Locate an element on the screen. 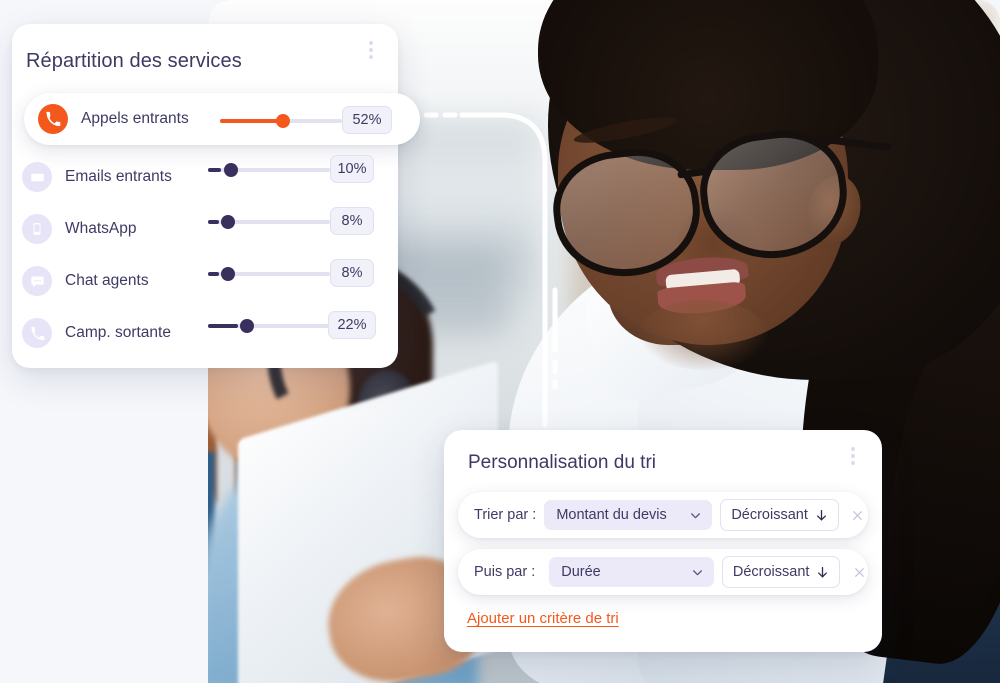 The width and height of the screenshot is (1000, 683). service-row-appels-entrants: Appels entrants 52% is located at coordinates (222, 119).